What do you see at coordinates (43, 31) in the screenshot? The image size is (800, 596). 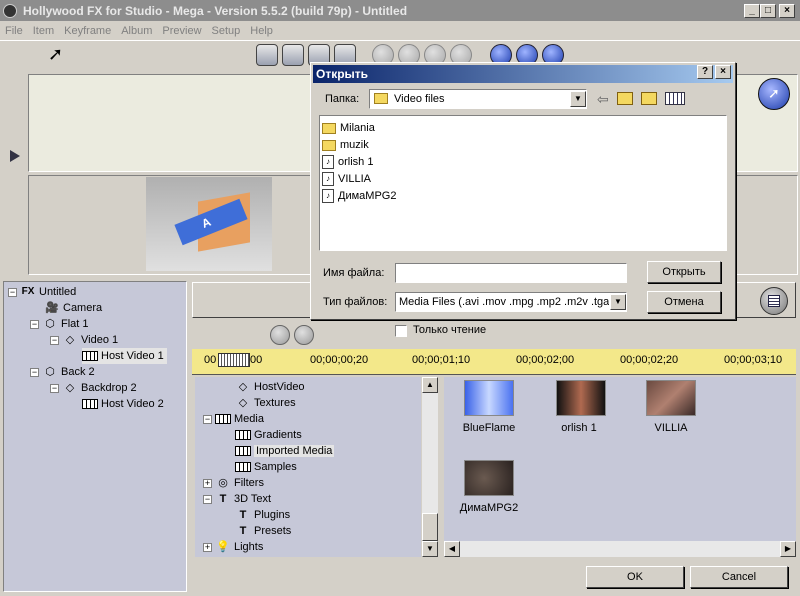 I see `menu-item: Item` at bounding box center [43, 31].